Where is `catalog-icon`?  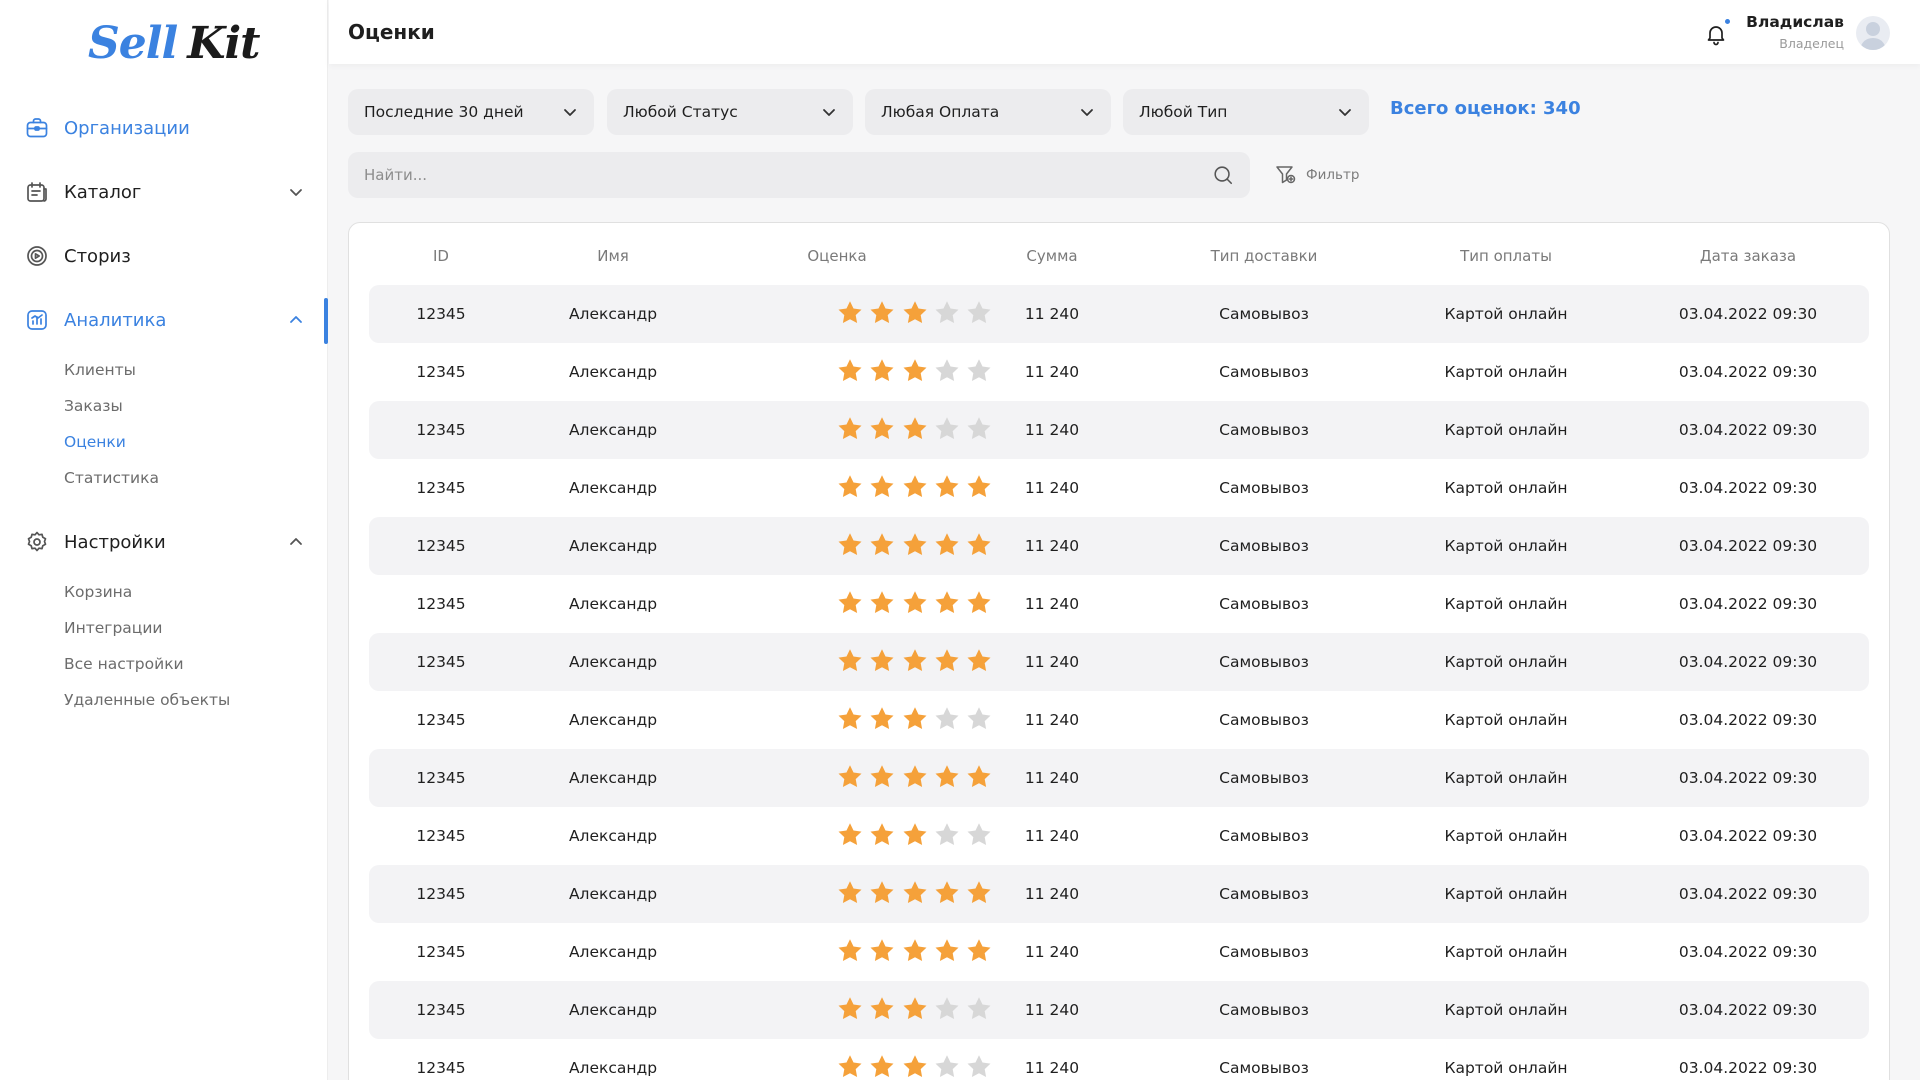
catalog-icon is located at coordinates (37, 192).